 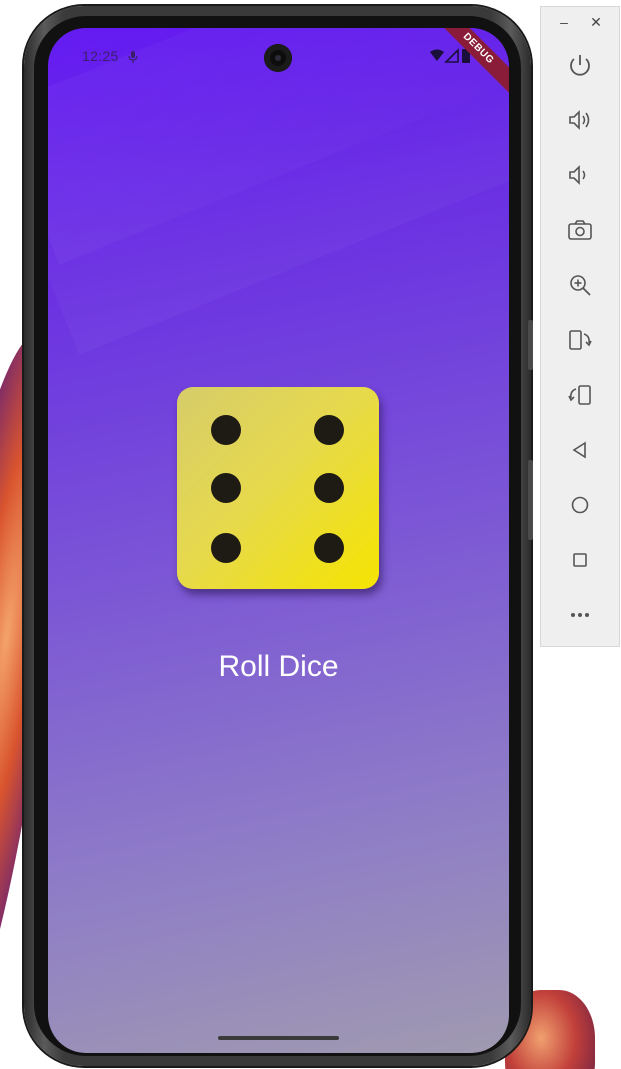 I want to click on status-bar: 12:25, so click(x=278, y=56).